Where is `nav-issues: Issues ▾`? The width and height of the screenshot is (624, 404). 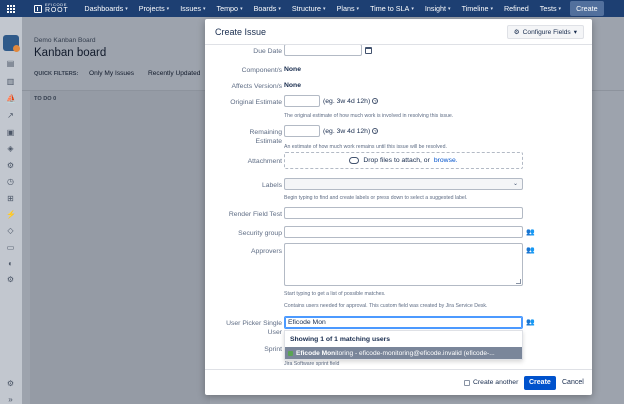
nav-issues: Issues ▾ is located at coordinates (192, 8).